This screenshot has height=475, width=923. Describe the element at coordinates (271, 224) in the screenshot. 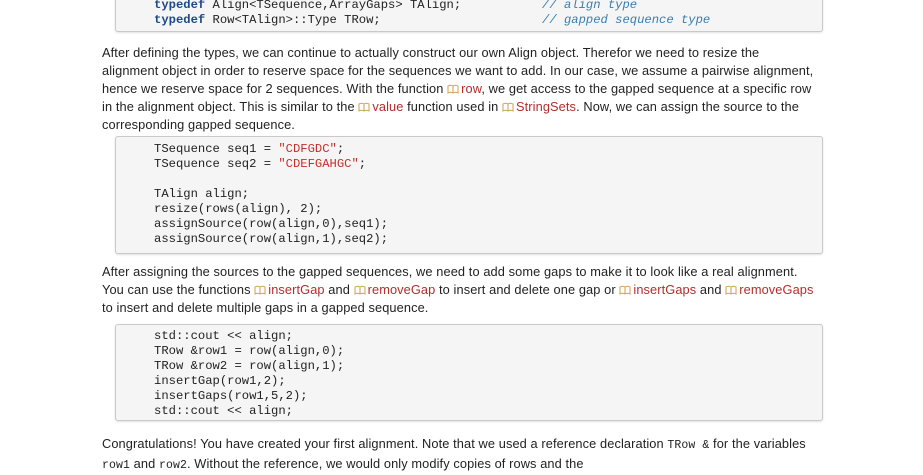

I see `code-line: assignSource(row(align,0),seq1);` at that location.